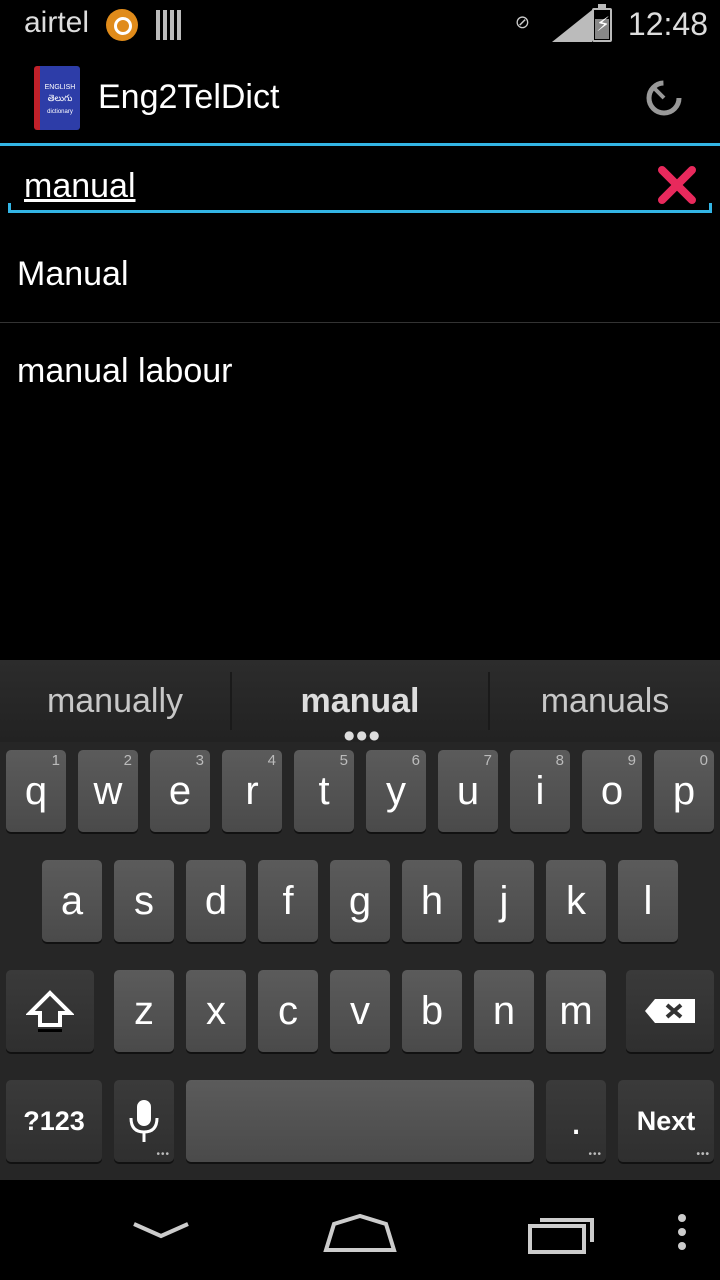  Describe the element at coordinates (144, 1121) in the screenshot. I see `voice-input-key: •••` at that location.